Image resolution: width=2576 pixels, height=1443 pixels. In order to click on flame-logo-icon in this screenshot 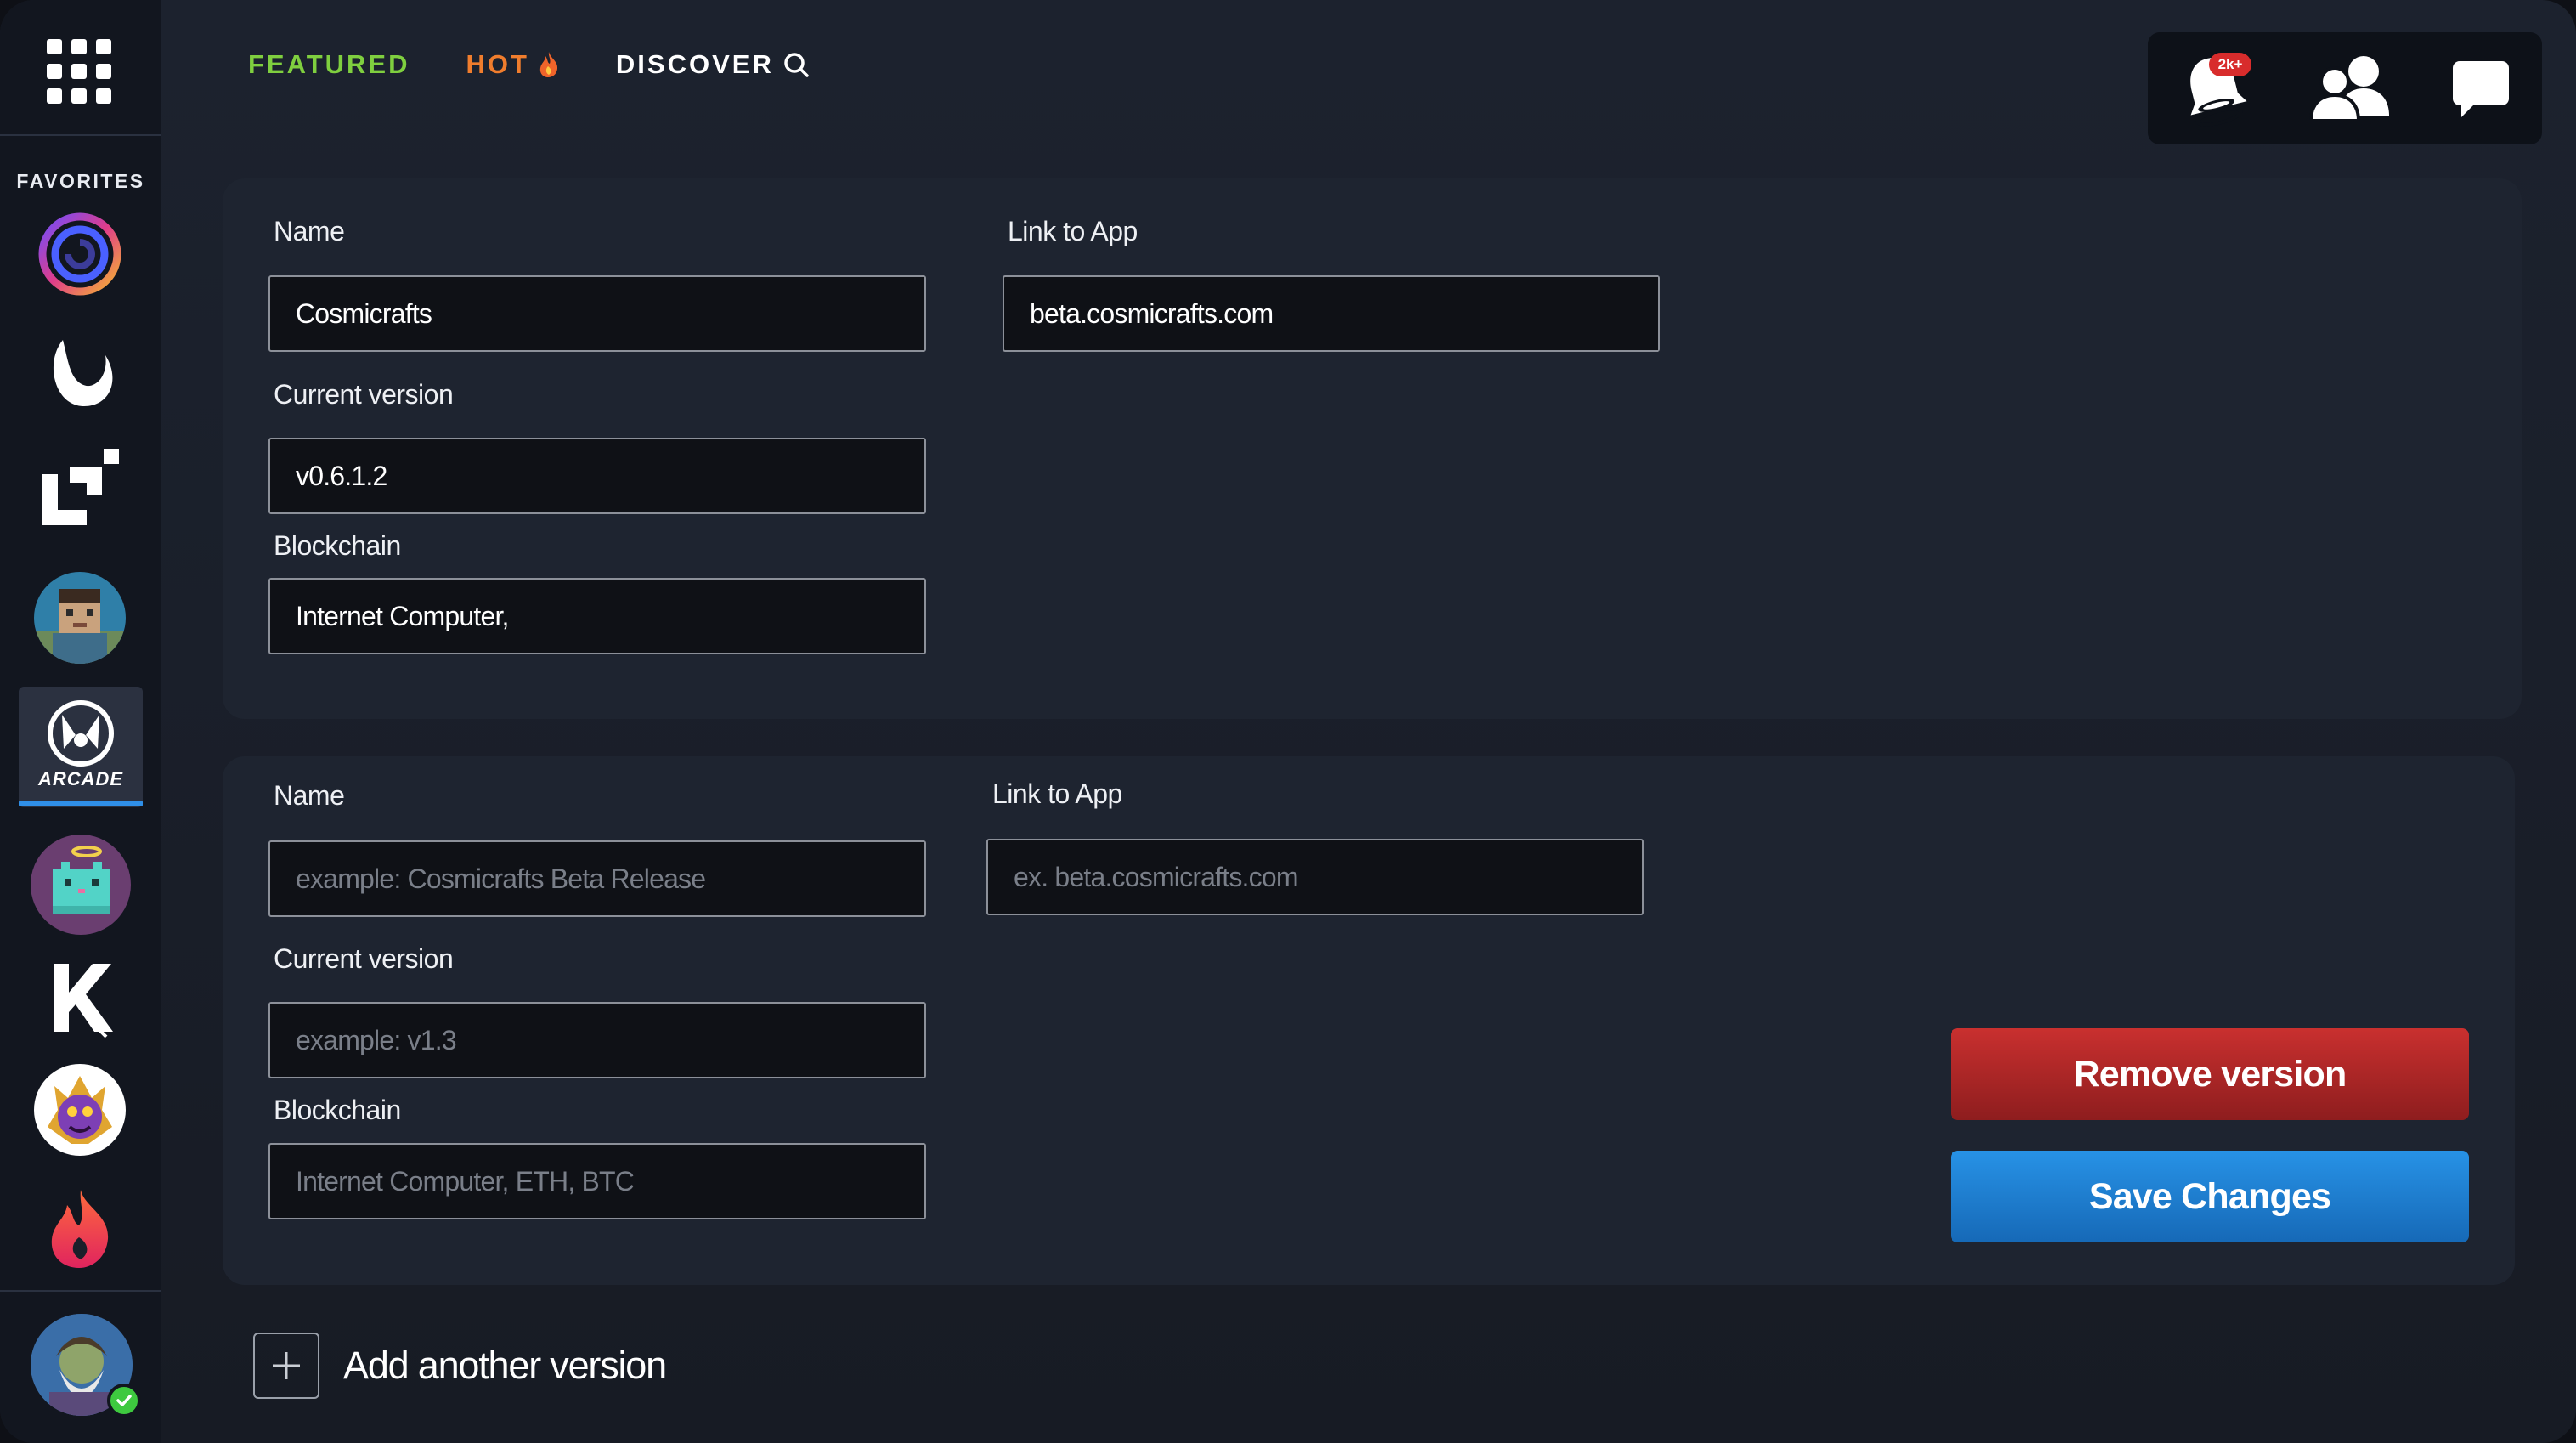, I will do `click(80, 1229)`.